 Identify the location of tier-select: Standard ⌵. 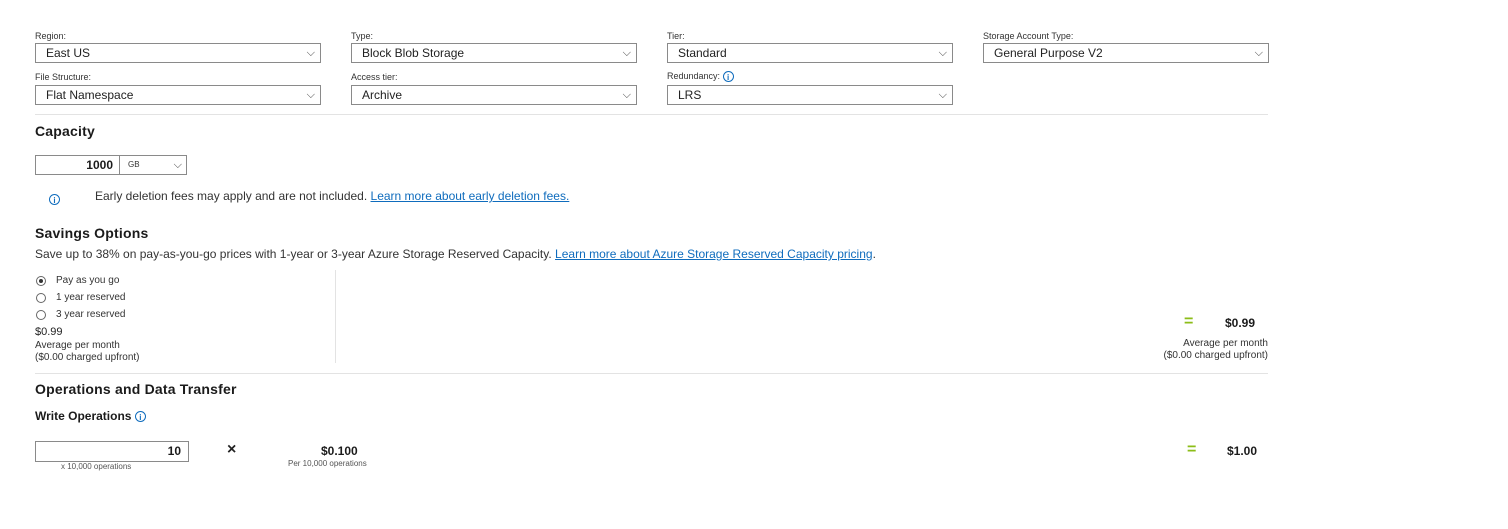
(810, 53).